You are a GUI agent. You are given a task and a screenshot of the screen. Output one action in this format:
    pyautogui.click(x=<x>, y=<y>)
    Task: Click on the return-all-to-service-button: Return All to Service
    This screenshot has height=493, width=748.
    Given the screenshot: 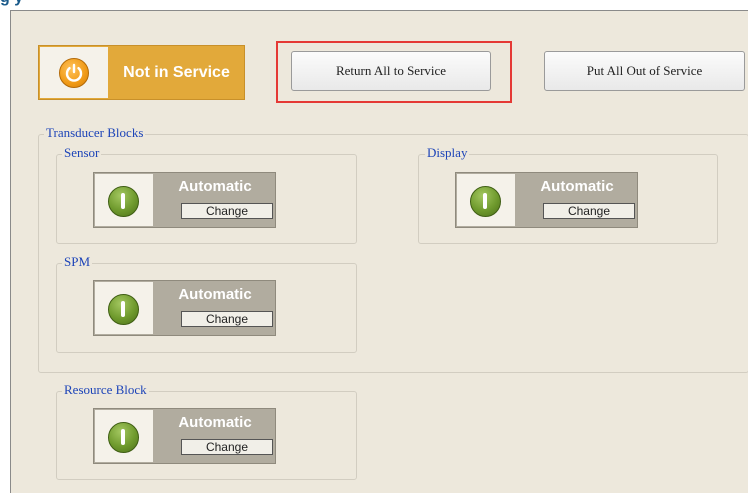 What is the action you would take?
    pyautogui.click(x=391, y=71)
    